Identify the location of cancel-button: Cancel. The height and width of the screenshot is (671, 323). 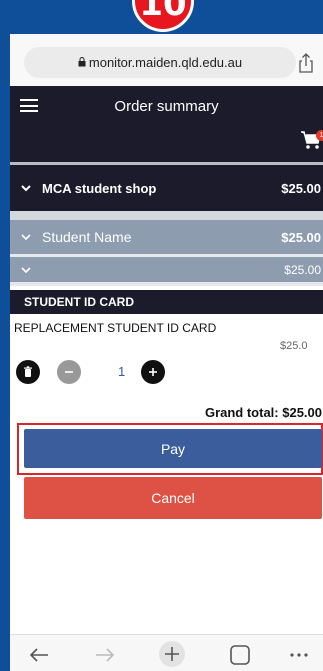
(173, 498).